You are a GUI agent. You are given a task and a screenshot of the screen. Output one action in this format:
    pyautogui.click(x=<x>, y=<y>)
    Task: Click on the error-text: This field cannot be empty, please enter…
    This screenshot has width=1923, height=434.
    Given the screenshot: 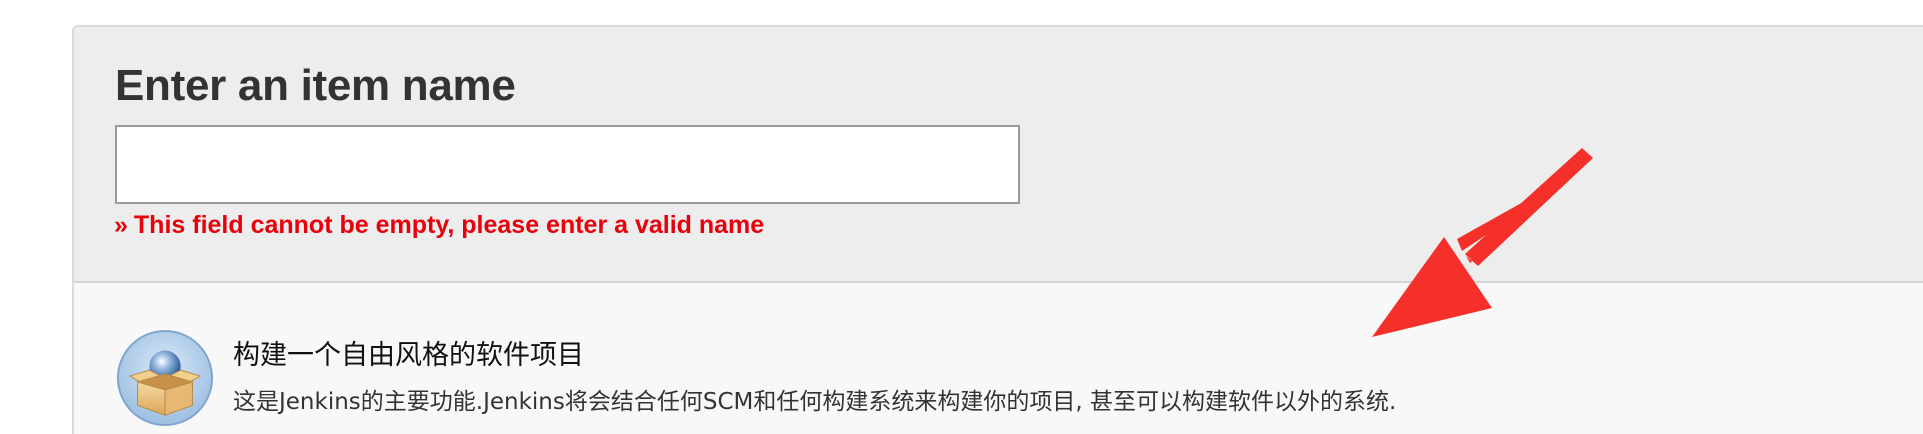 What is the action you would take?
    pyautogui.click(x=449, y=225)
    